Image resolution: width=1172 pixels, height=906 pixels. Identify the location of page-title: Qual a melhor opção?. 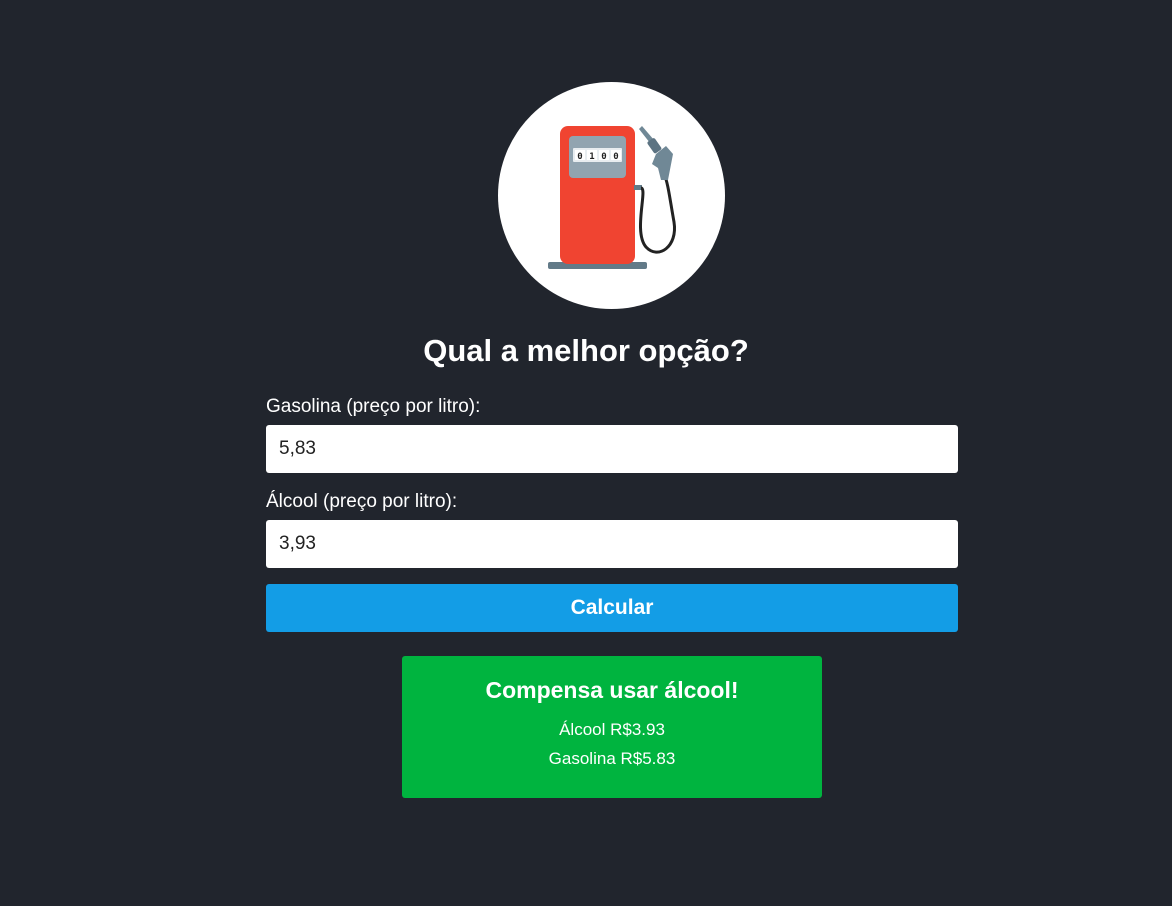
(586, 350).